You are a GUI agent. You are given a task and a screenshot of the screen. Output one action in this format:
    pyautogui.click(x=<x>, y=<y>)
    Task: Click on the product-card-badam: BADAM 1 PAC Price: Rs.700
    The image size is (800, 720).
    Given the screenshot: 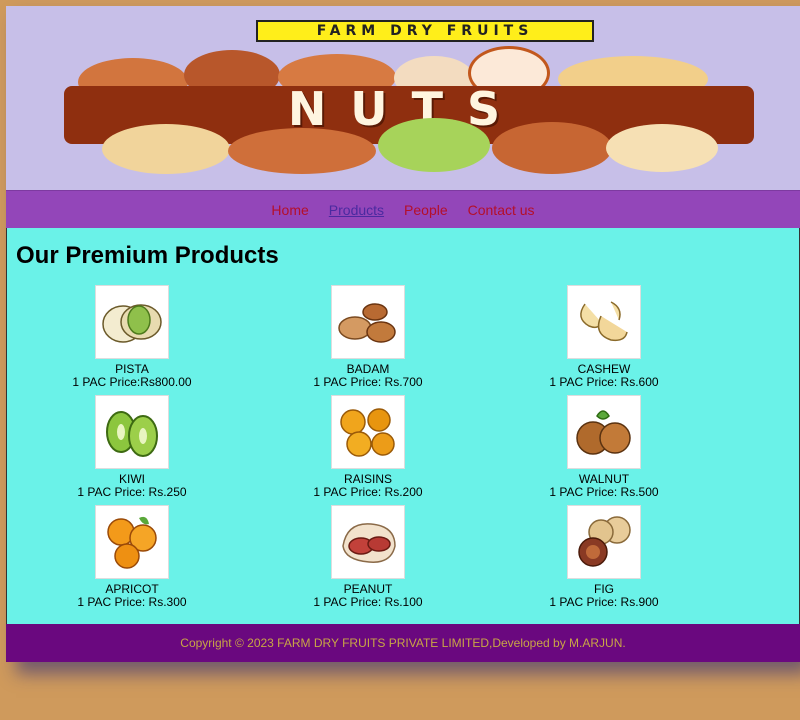 What is the action you would take?
    pyautogui.click(x=368, y=340)
    